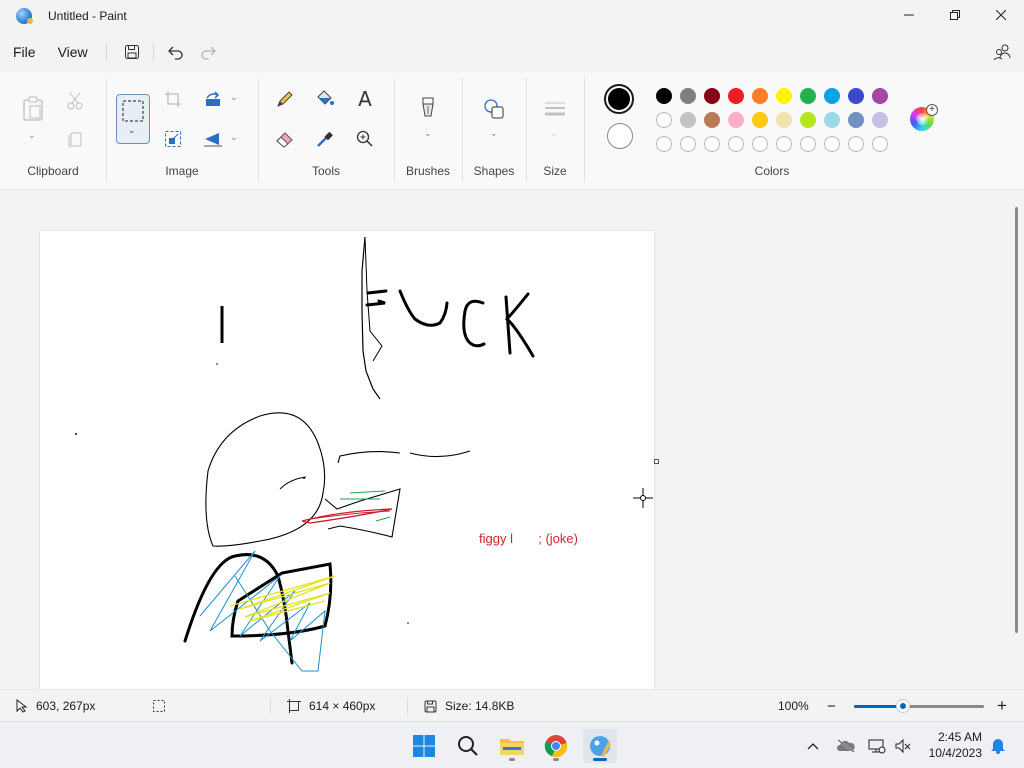 Image resolution: width=1024 pixels, height=768 pixels. I want to click on share-button, so click(1002, 52).